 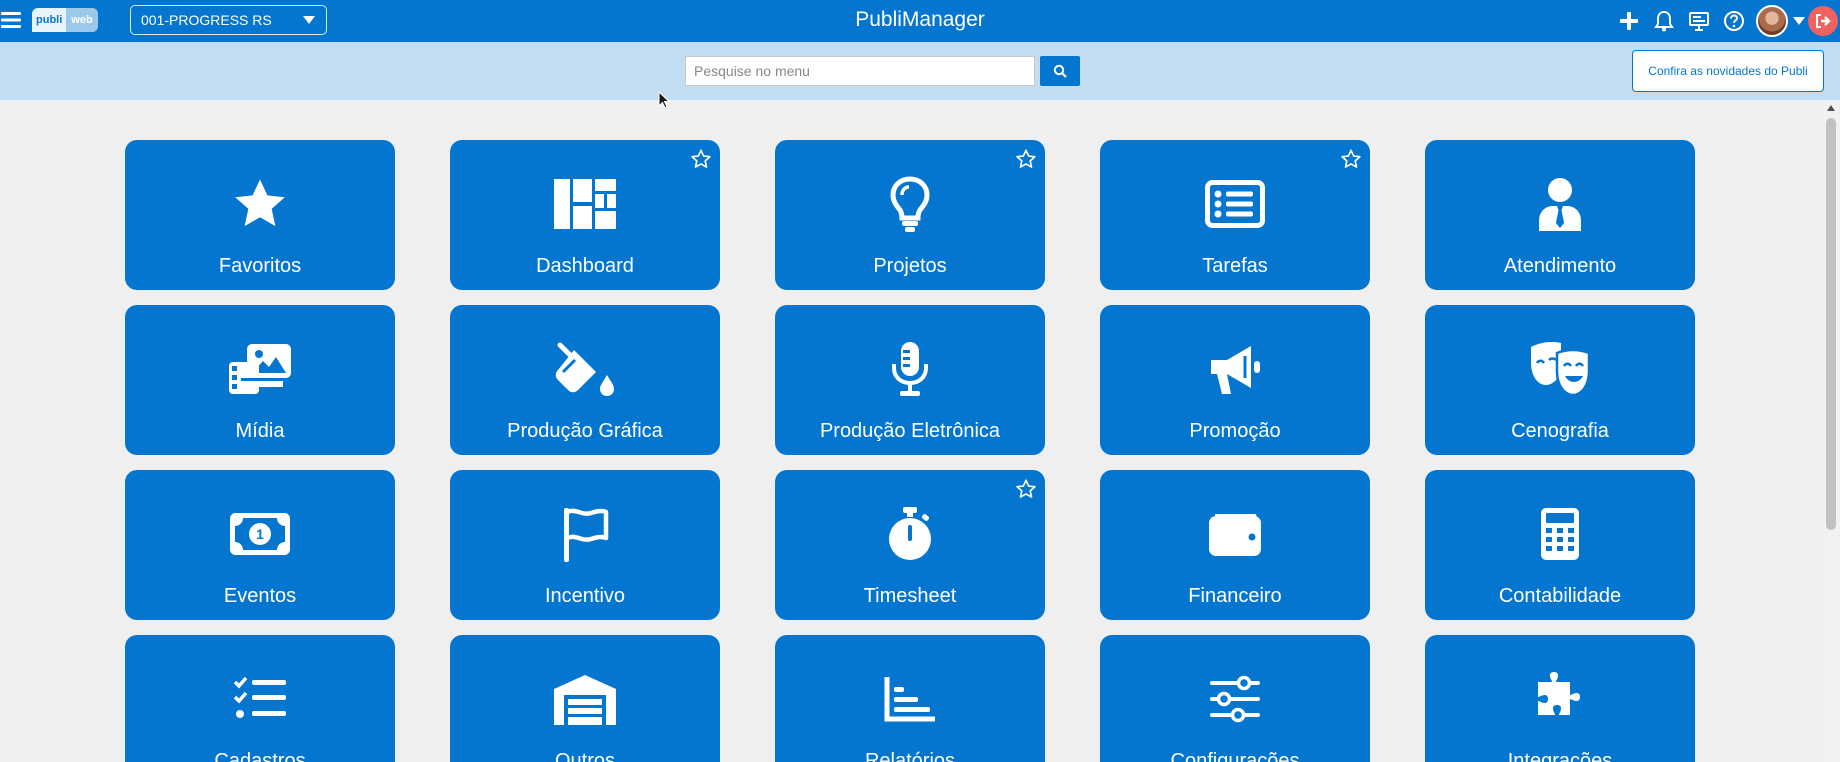 What do you see at coordinates (1831, 108) in the screenshot?
I see `scroll-up-arrow-icon` at bounding box center [1831, 108].